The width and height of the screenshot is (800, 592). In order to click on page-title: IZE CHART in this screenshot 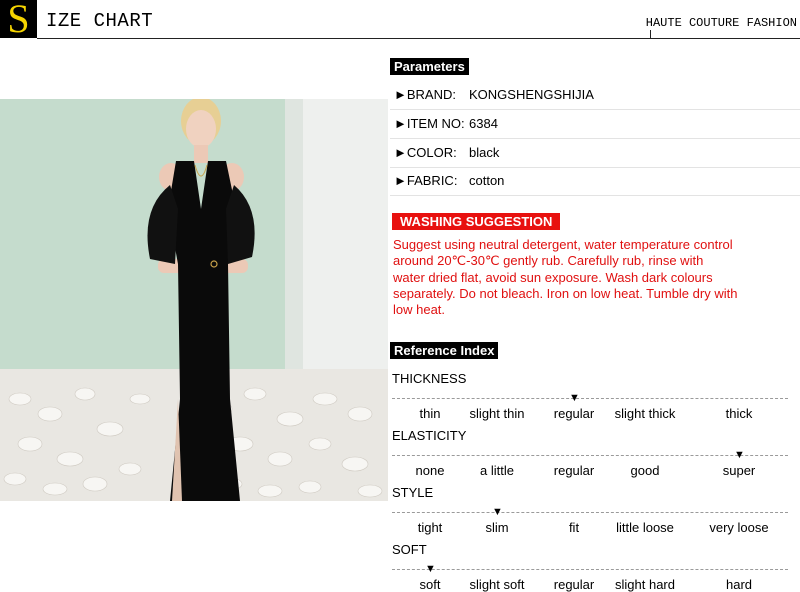, I will do `click(100, 21)`.